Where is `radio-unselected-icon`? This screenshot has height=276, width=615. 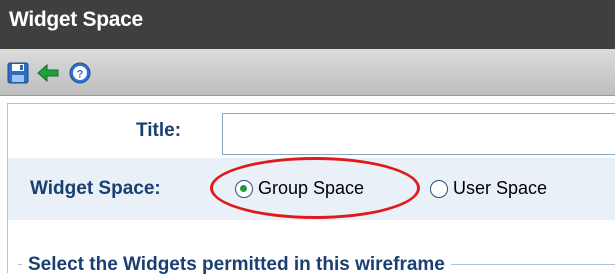 radio-unselected-icon is located at coordinates (439, 188).